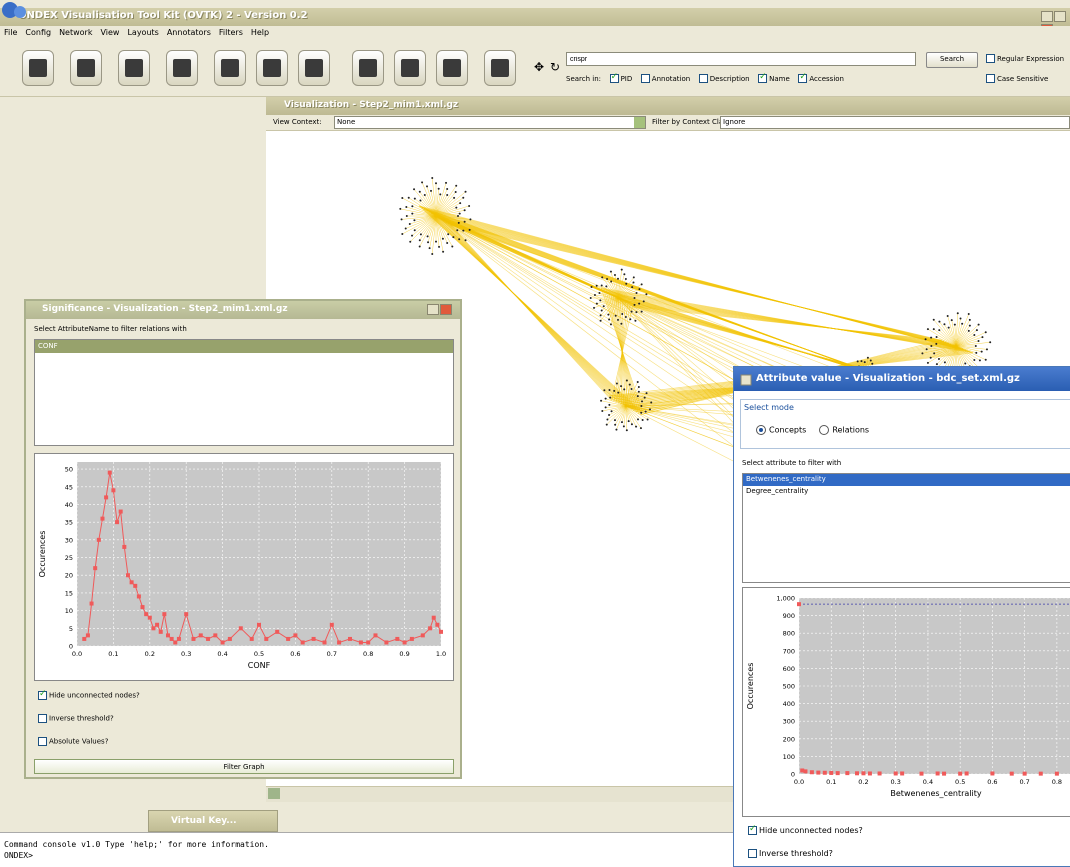 The height and width of the screenshot is (867, 1070). I want to click on zoom-out-button, so click(452, 68).